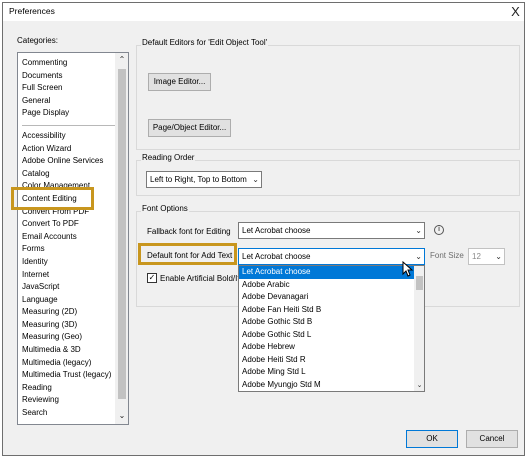  I want to click on category-item: Search, so click(69, 413).